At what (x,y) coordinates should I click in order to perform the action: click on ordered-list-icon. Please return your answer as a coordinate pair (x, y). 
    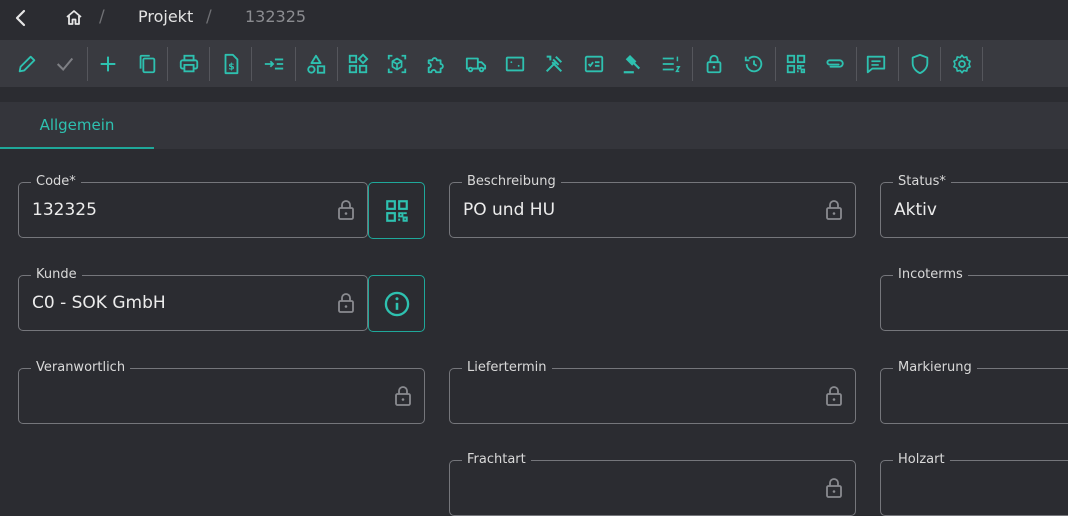
    Looking at the image, I should click on (671, 64).